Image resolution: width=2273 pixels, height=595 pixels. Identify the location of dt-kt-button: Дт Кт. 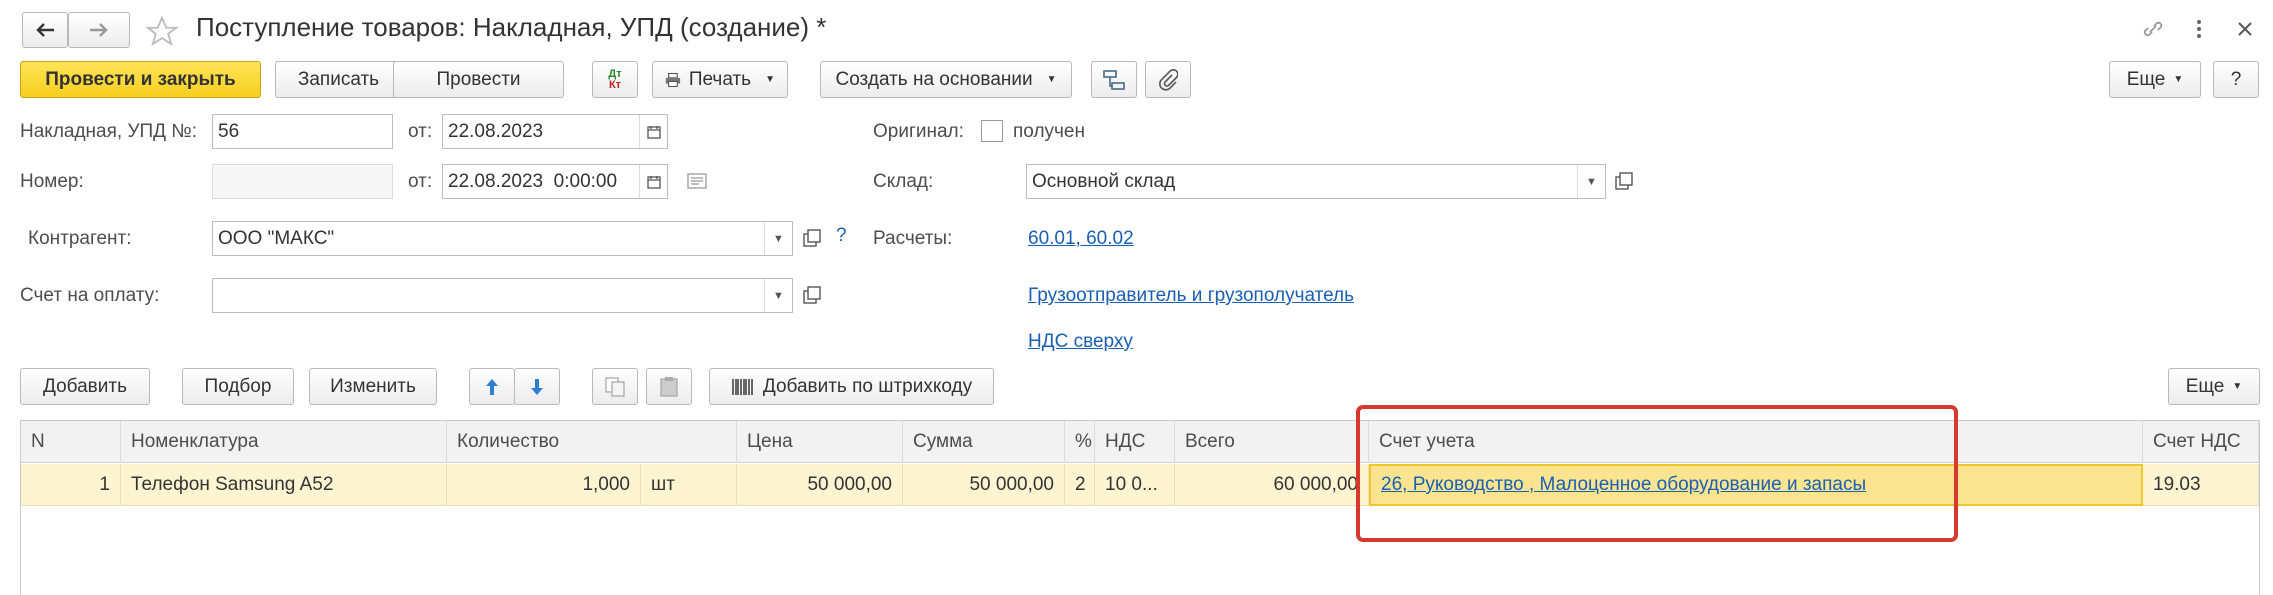
(615, 79).